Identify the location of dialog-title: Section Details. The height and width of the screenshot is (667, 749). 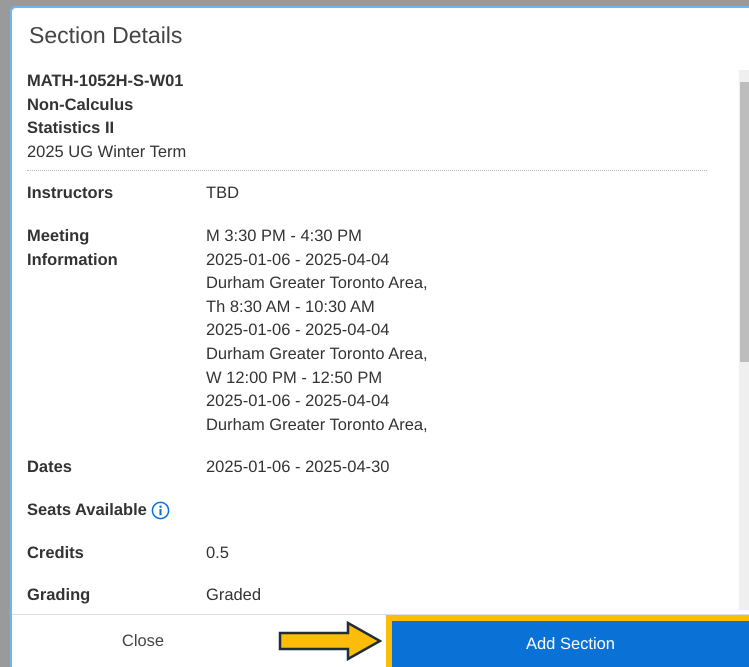
(106, 36).